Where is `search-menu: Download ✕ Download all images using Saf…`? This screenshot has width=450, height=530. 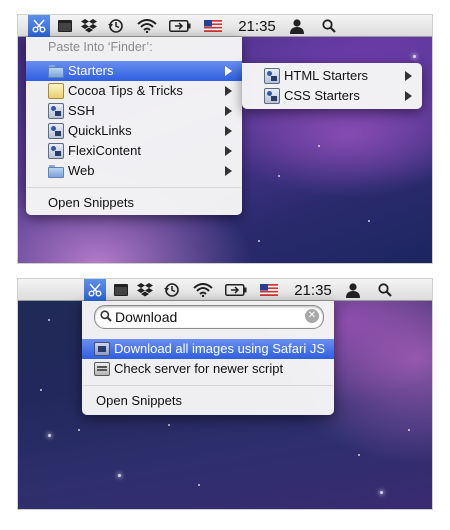 search-menu: Download ✕ Download all images using Saf… is located at coordinates (208, 358).